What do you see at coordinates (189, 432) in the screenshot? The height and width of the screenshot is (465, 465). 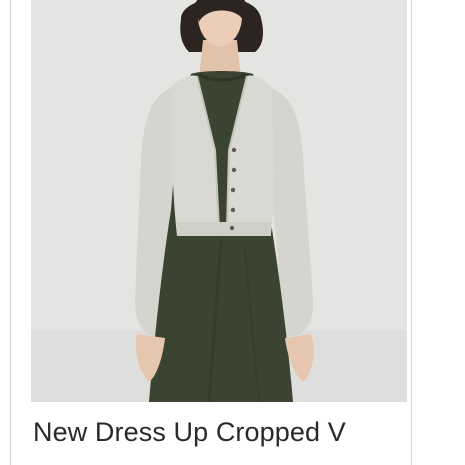 I see `product-title: New Dress Up Cropped V` at bounding box center [189, 432].